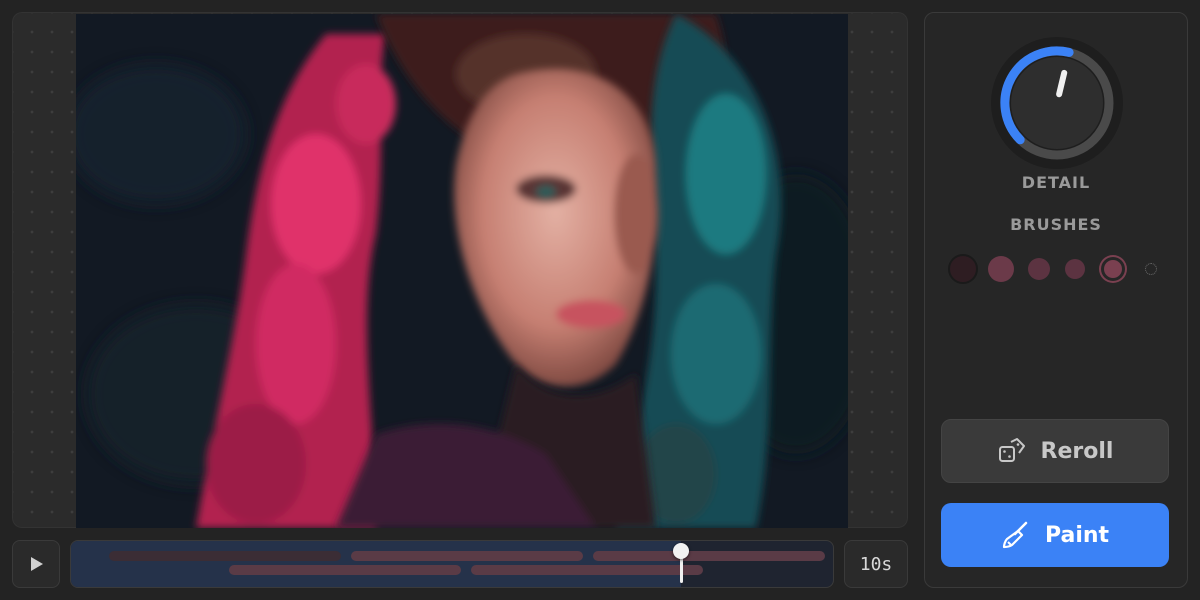  Describe the element at coordinates (1056, 224) in the screenshot. I see `brushes-label: BRUSHES` at that location.